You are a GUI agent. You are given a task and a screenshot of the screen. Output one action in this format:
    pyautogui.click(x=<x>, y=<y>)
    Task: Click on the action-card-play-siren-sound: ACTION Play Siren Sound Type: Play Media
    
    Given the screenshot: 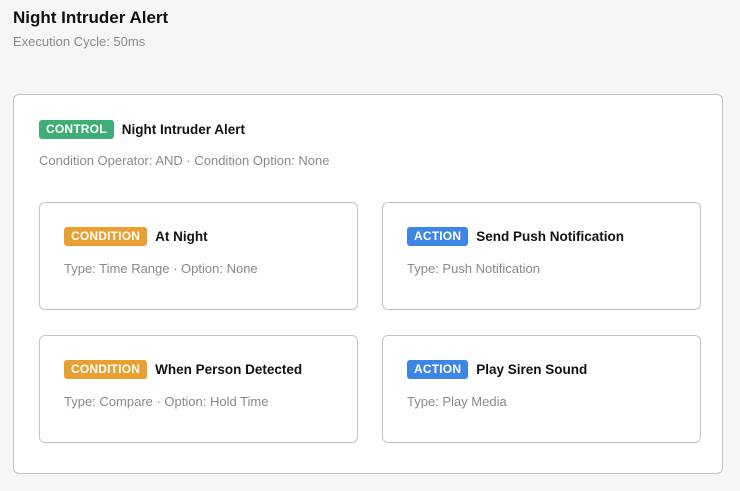 What is the action you would take?
    pyautogui.click(x=541, y=389)
    